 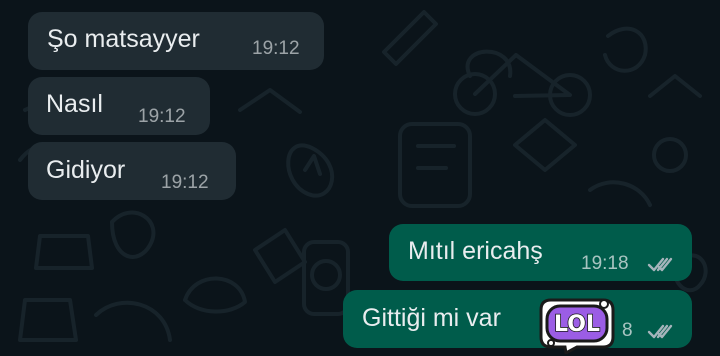 What do you see at coordinates (431, 318) in the screenshot?
I see `message-text: Gittiği mi var` at bounding box center [431, 318].